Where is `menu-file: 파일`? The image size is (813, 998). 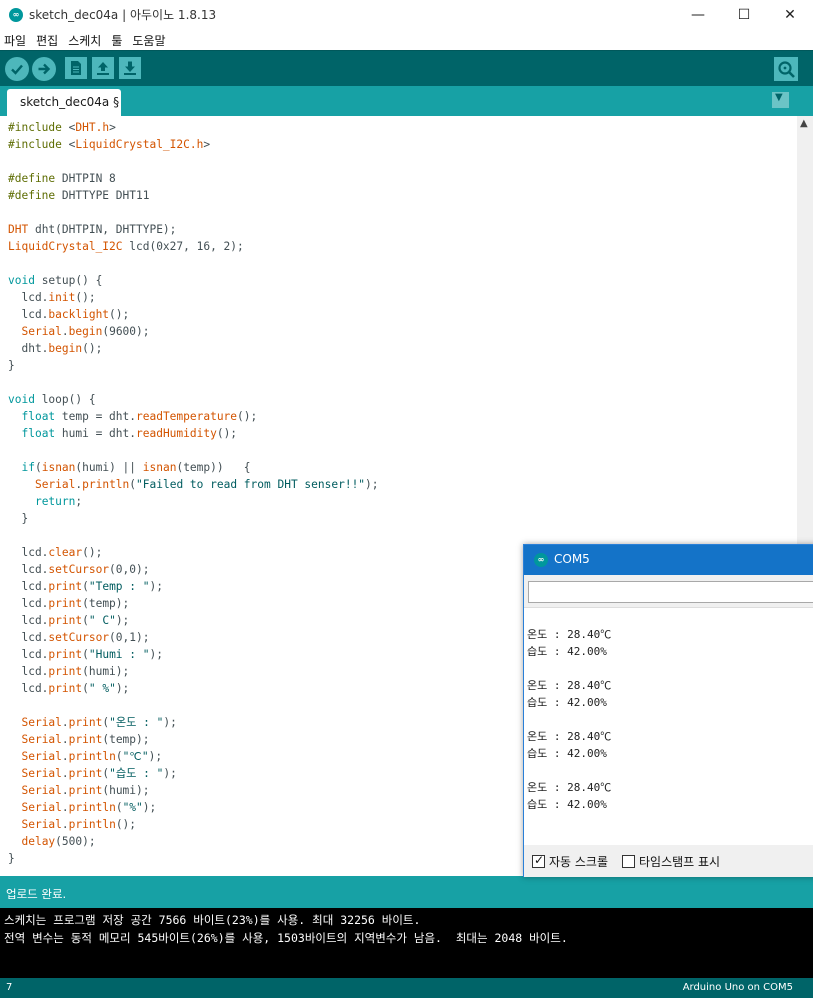 menu-file: 파일 is located at coordinates (15, 41).